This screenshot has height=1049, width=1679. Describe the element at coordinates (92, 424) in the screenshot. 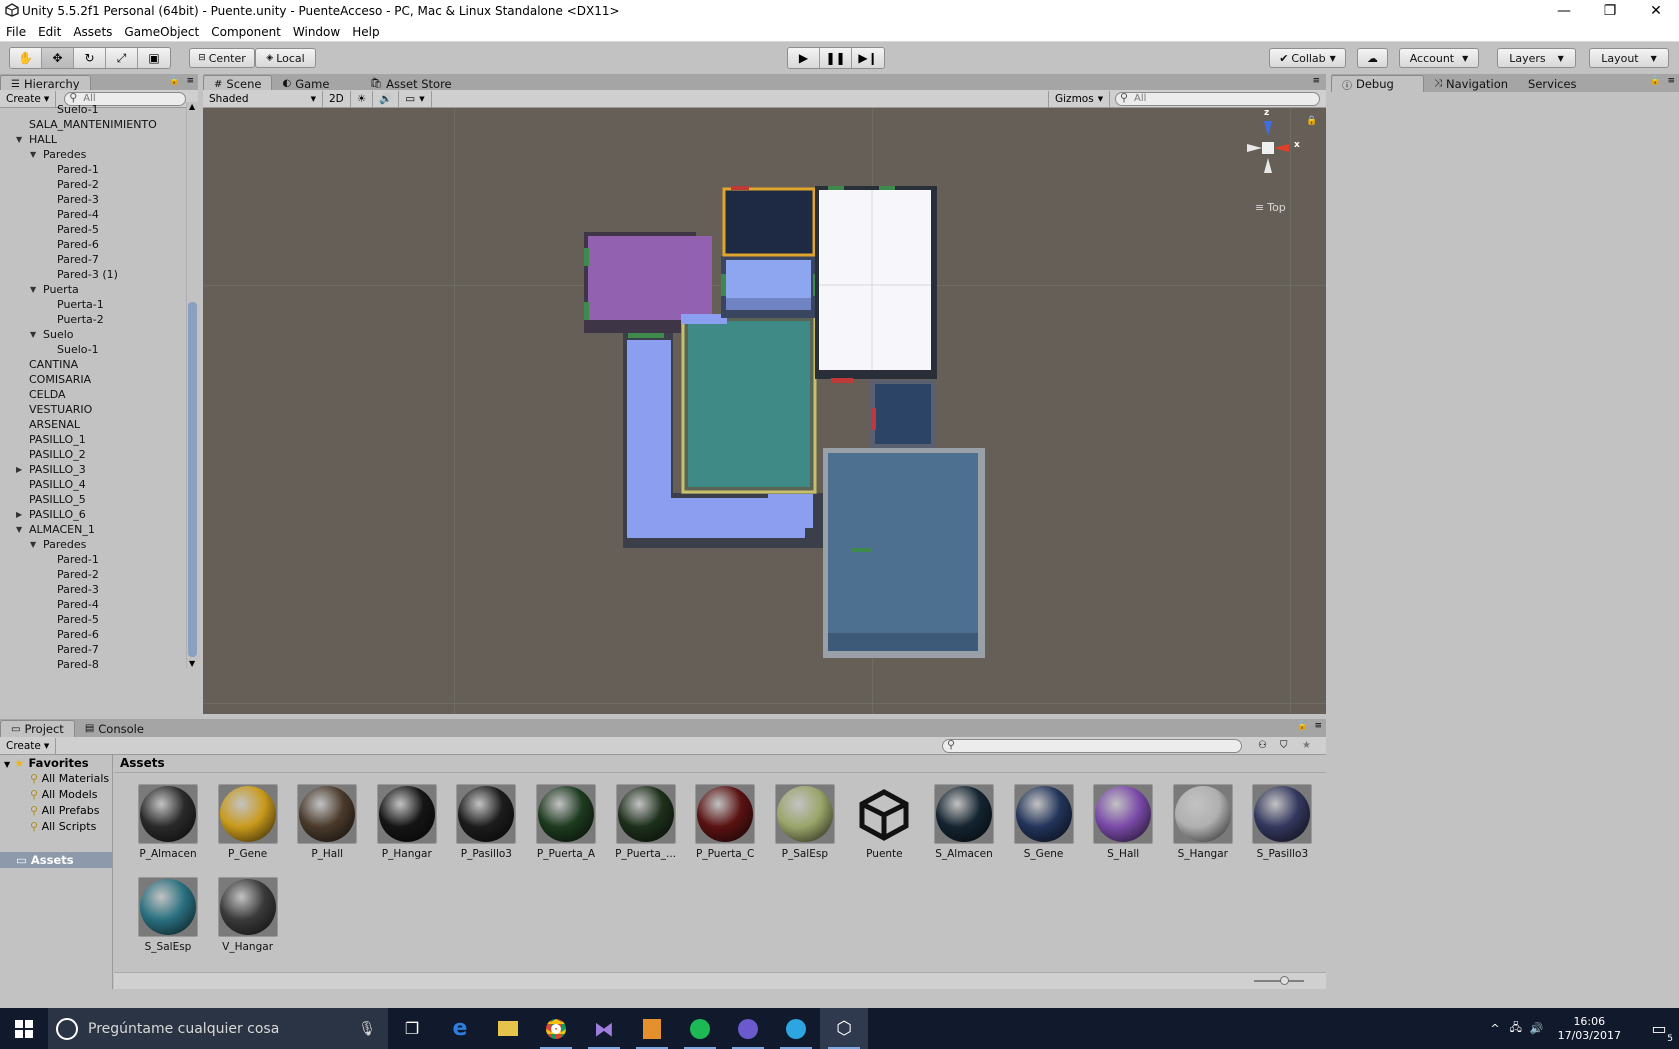

I see `hierarchy-item: ARSENAL` at that location.